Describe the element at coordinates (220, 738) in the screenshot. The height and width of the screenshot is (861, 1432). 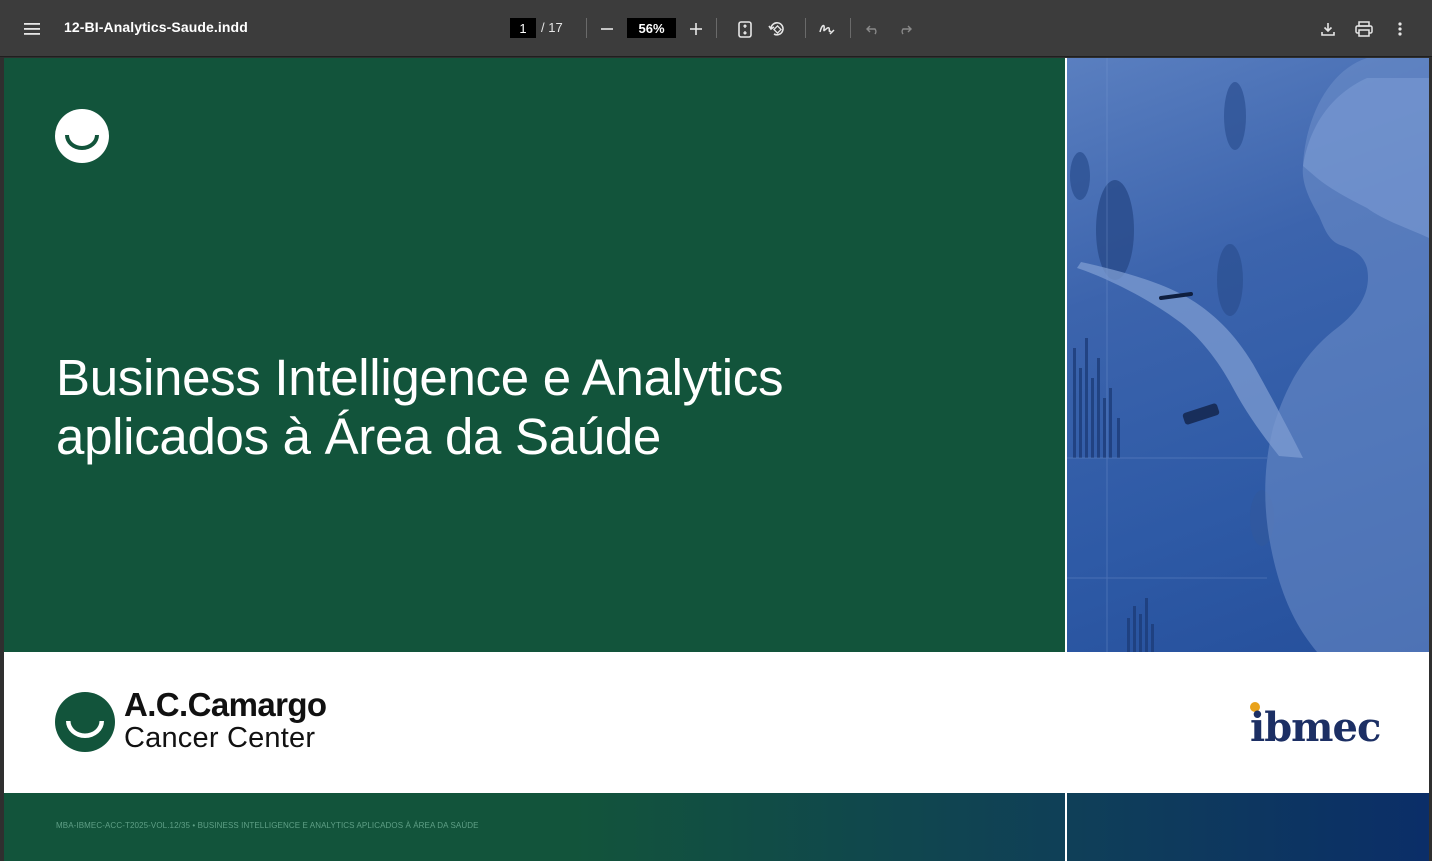
I see `institution-subtitle: Cancer Center` at that location.